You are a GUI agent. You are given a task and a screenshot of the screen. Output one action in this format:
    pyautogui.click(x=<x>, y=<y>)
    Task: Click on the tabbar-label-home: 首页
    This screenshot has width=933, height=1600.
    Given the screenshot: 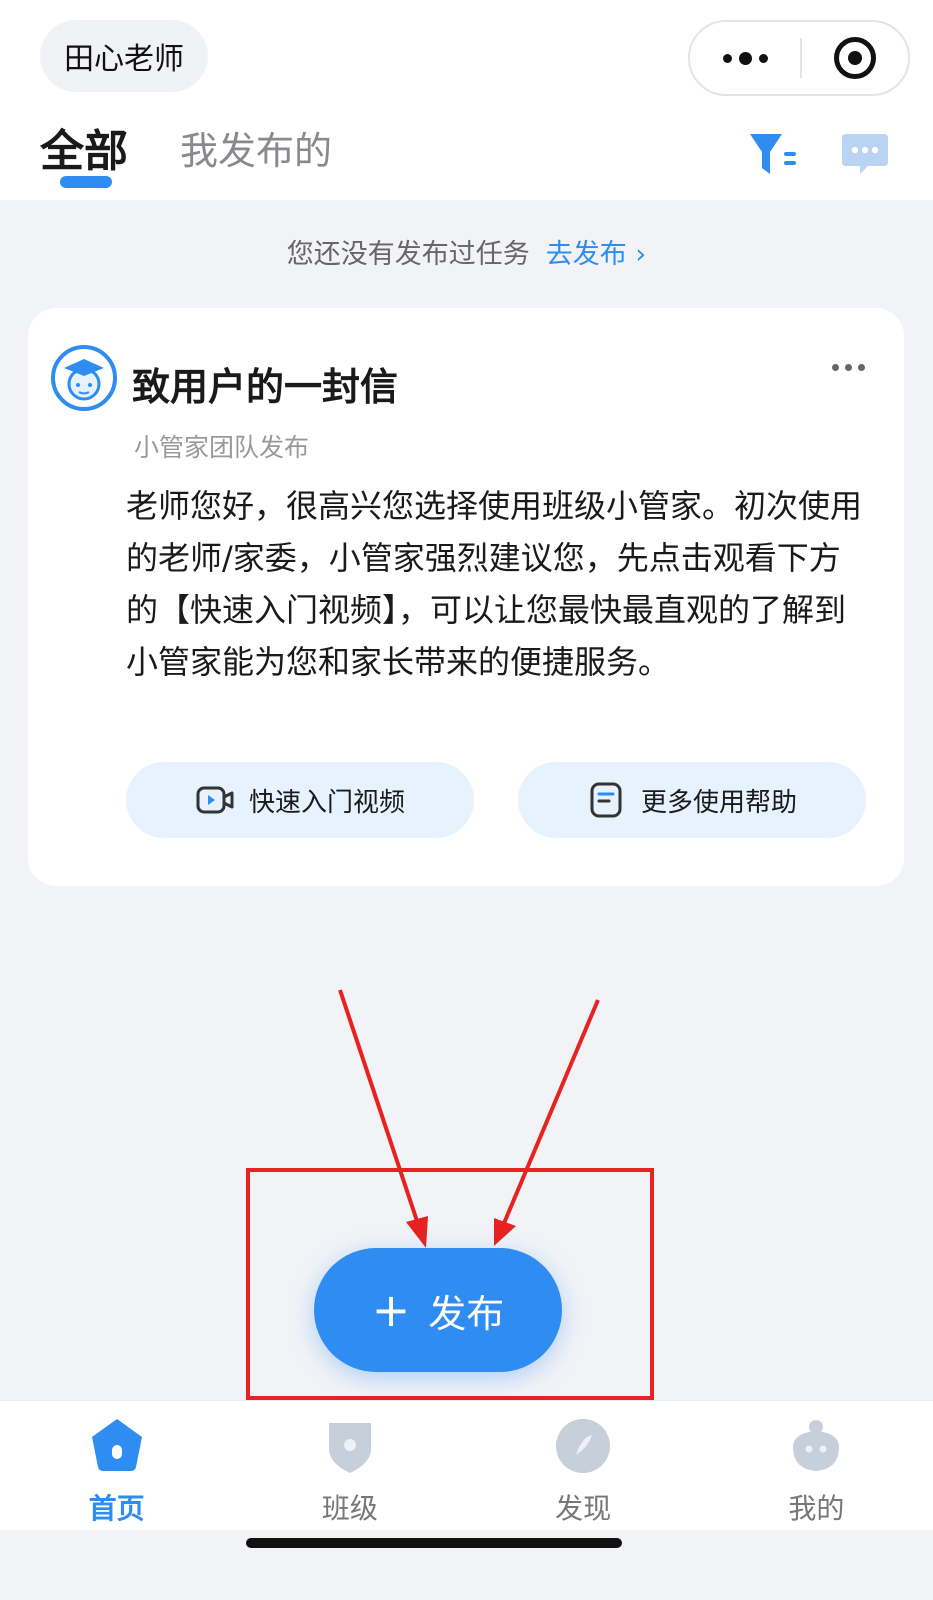 What is the action you would take?
    pyautogui.click(x=116, y=1508)
    